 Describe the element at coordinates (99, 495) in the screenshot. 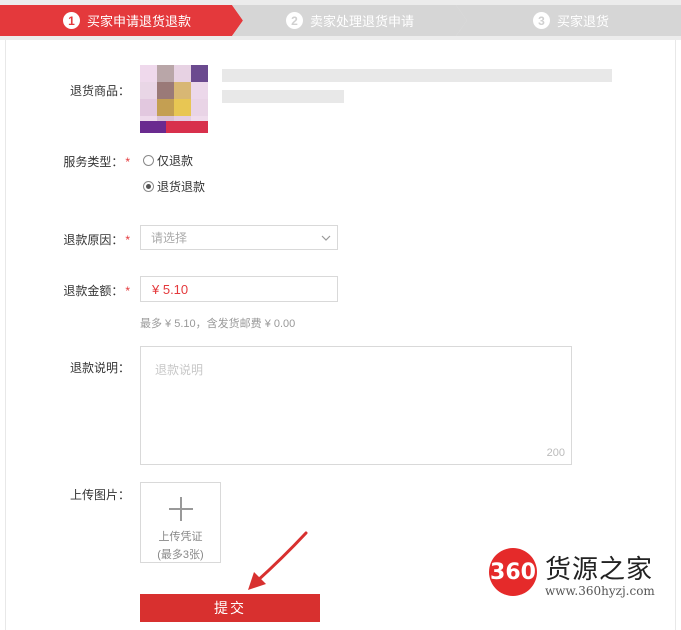

I see `upload-label: 上传图片：` at that location.